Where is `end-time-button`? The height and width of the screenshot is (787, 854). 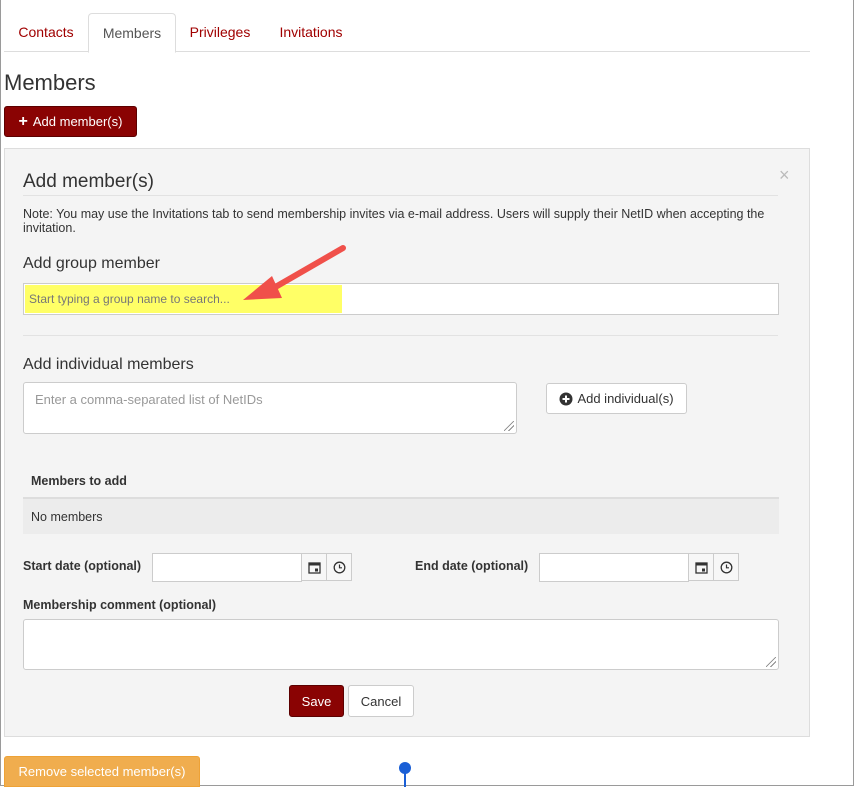
end-time-button is located at coordinates (726, 567).